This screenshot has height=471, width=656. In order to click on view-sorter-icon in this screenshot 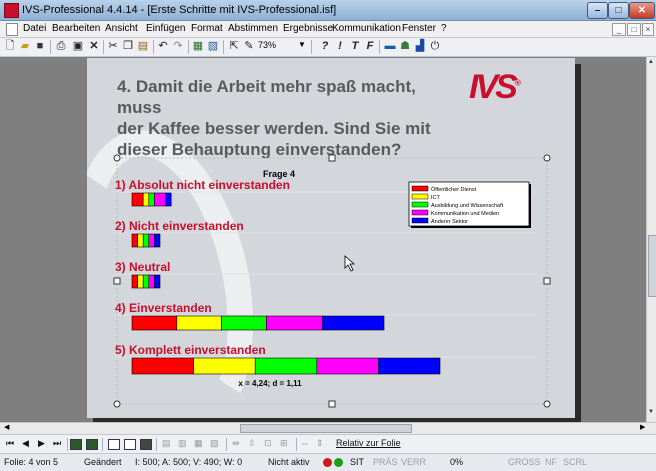, I will do `click(130, 444)`.